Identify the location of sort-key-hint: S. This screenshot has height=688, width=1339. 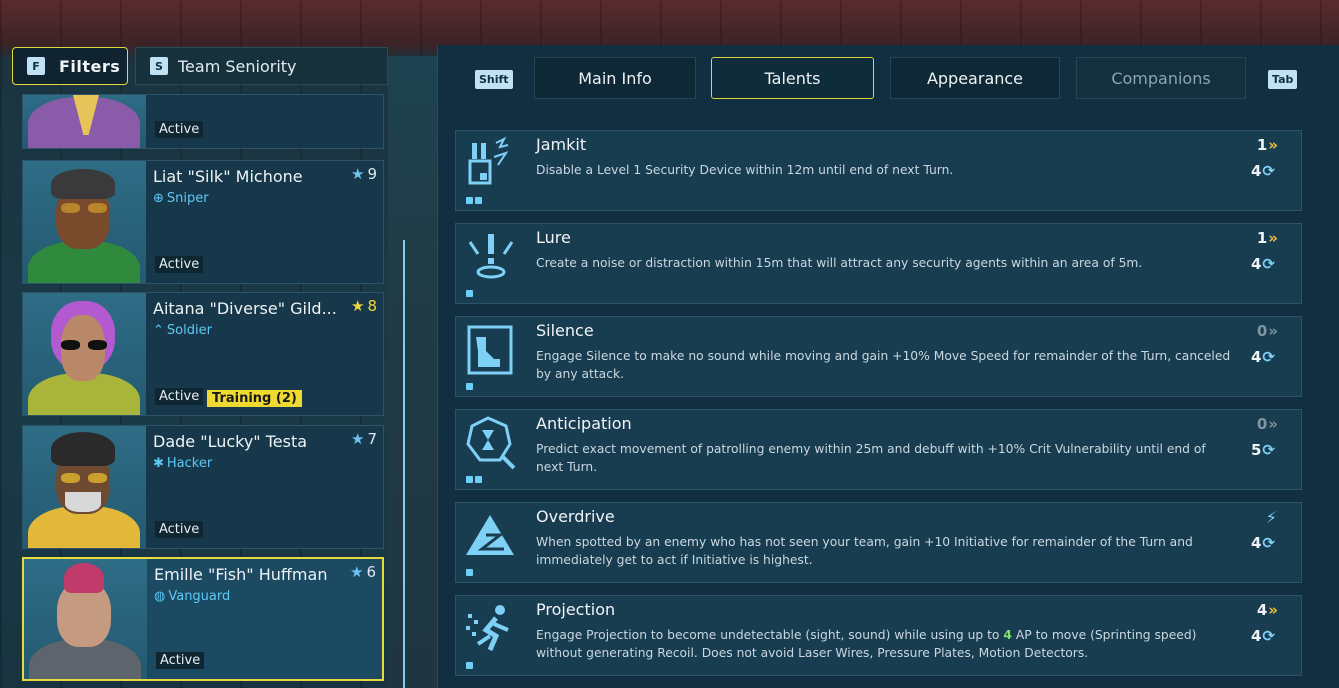
(159, 66).